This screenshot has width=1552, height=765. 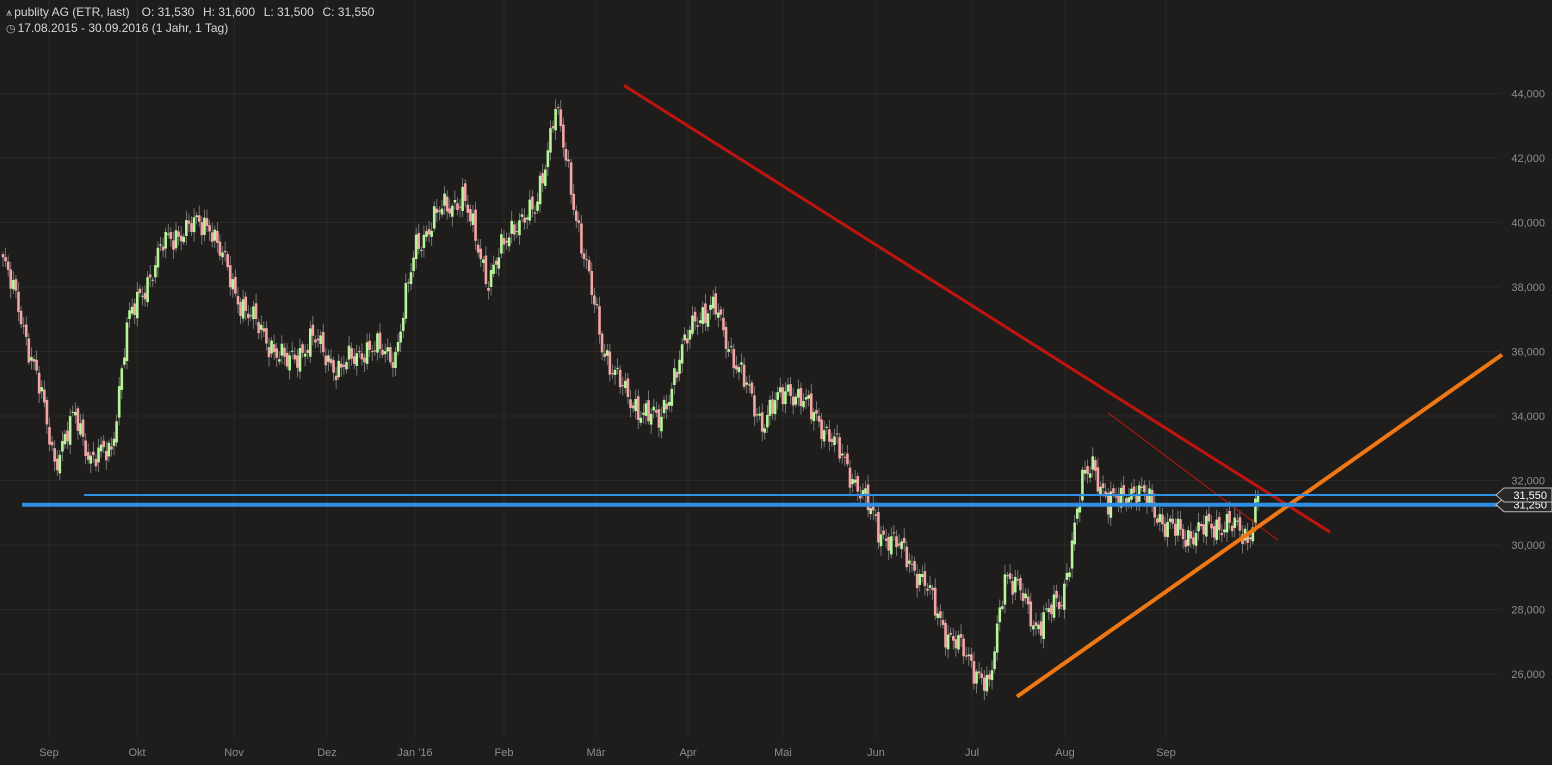 What do you see at coordinates (876, 753) in the screenshot?
I see `x-tick-label: Jun` at bounding box center [876, 753].